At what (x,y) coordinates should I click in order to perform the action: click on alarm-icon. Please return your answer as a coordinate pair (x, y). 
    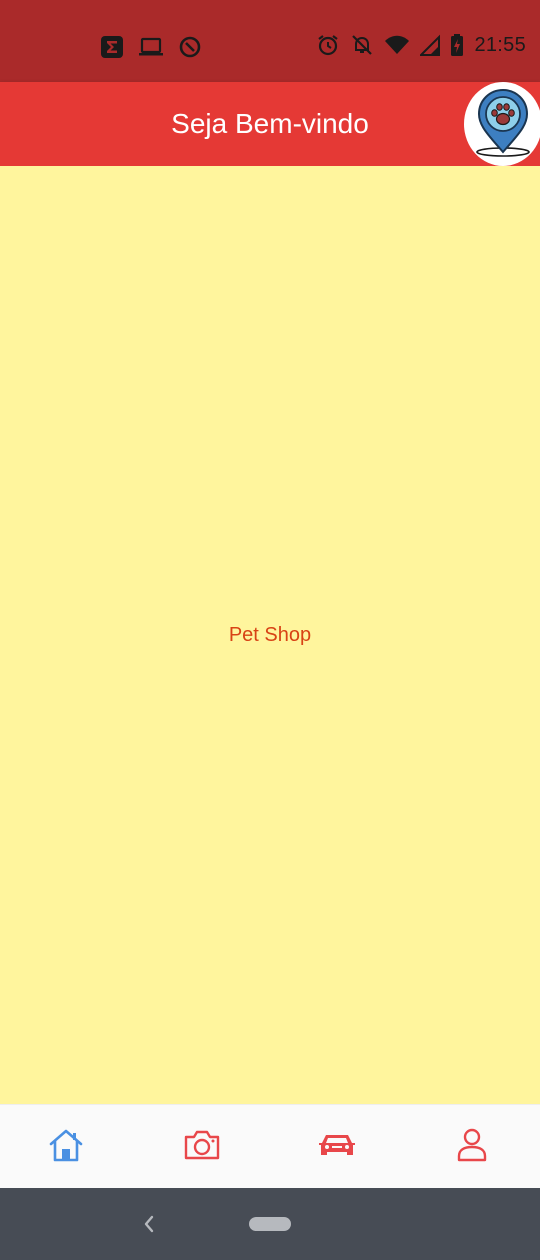
    Looking at the image, I should click on (328, 45).